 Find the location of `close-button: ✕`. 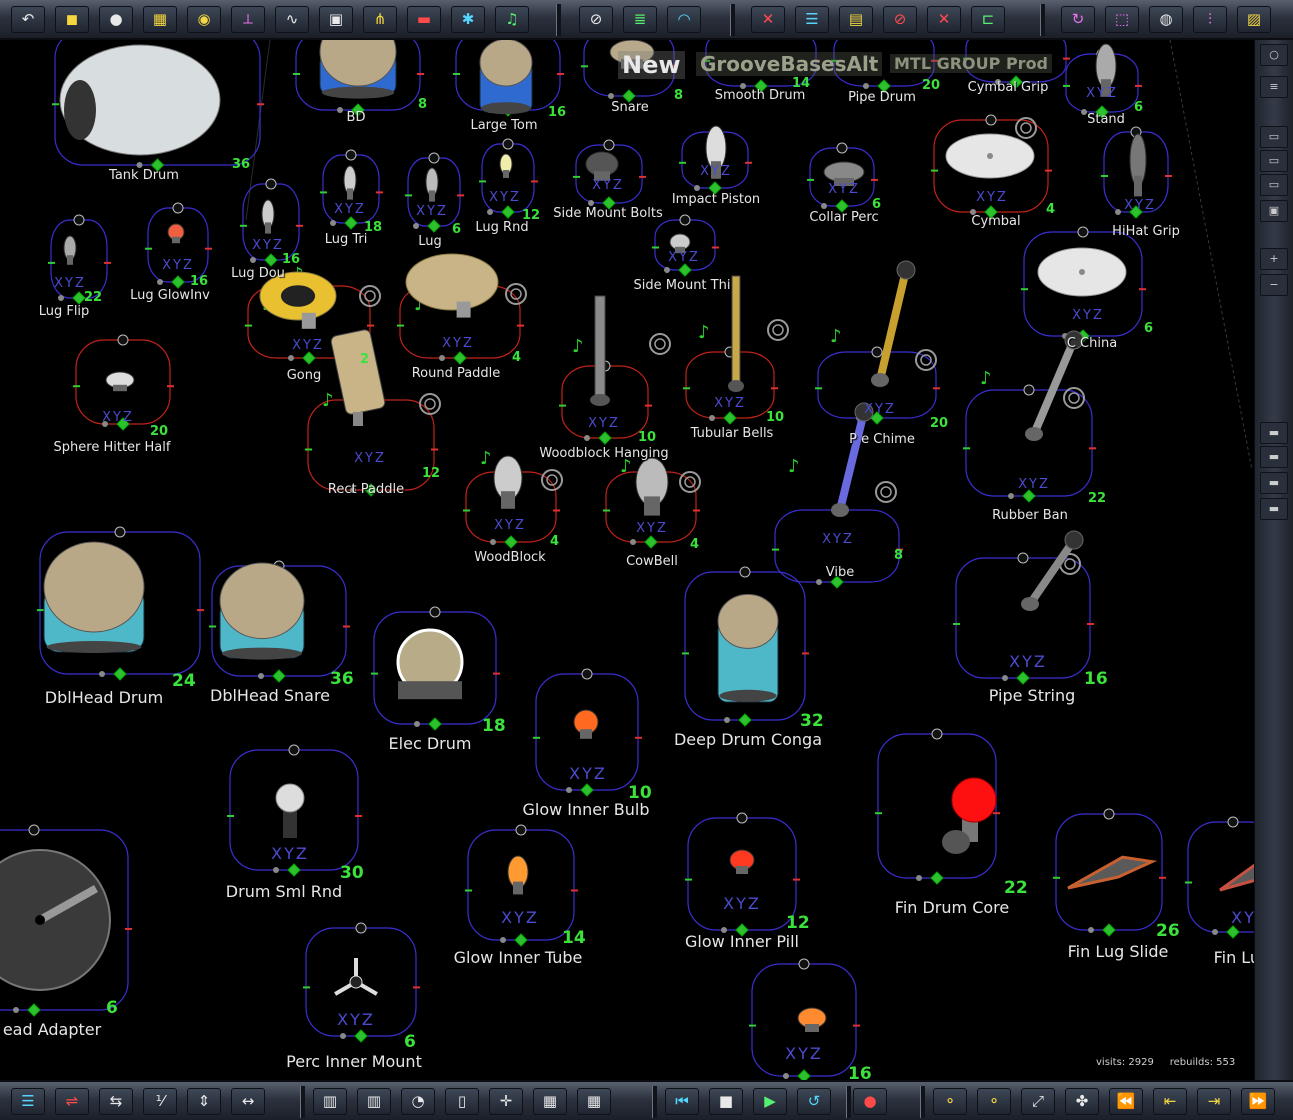

close-button: ✕ is located at coordinates (944, 19).